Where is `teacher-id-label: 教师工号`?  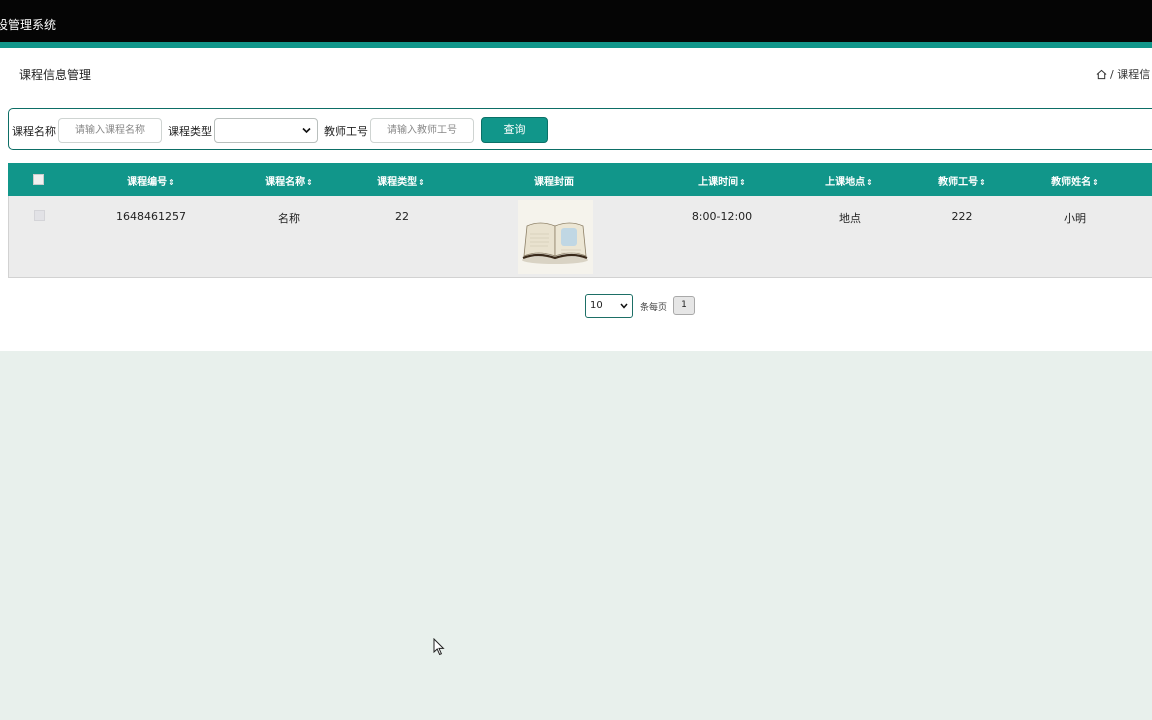
teacher-id-label: 教师工号 is located at coordinates (346, 131).